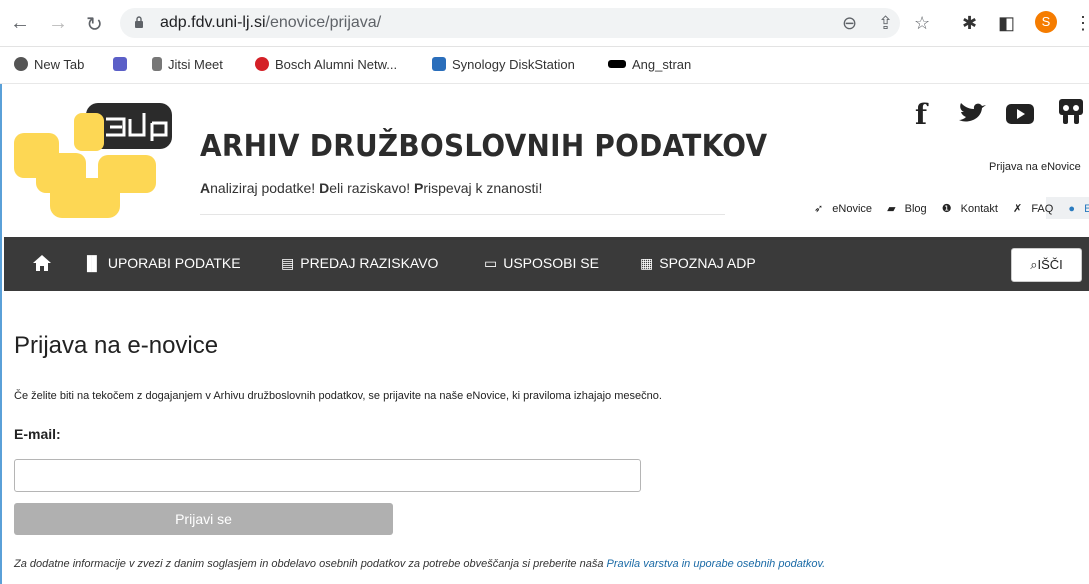 This screenshot has width=1089, height=584. I want to click on synology-icon, so click(439, 64).